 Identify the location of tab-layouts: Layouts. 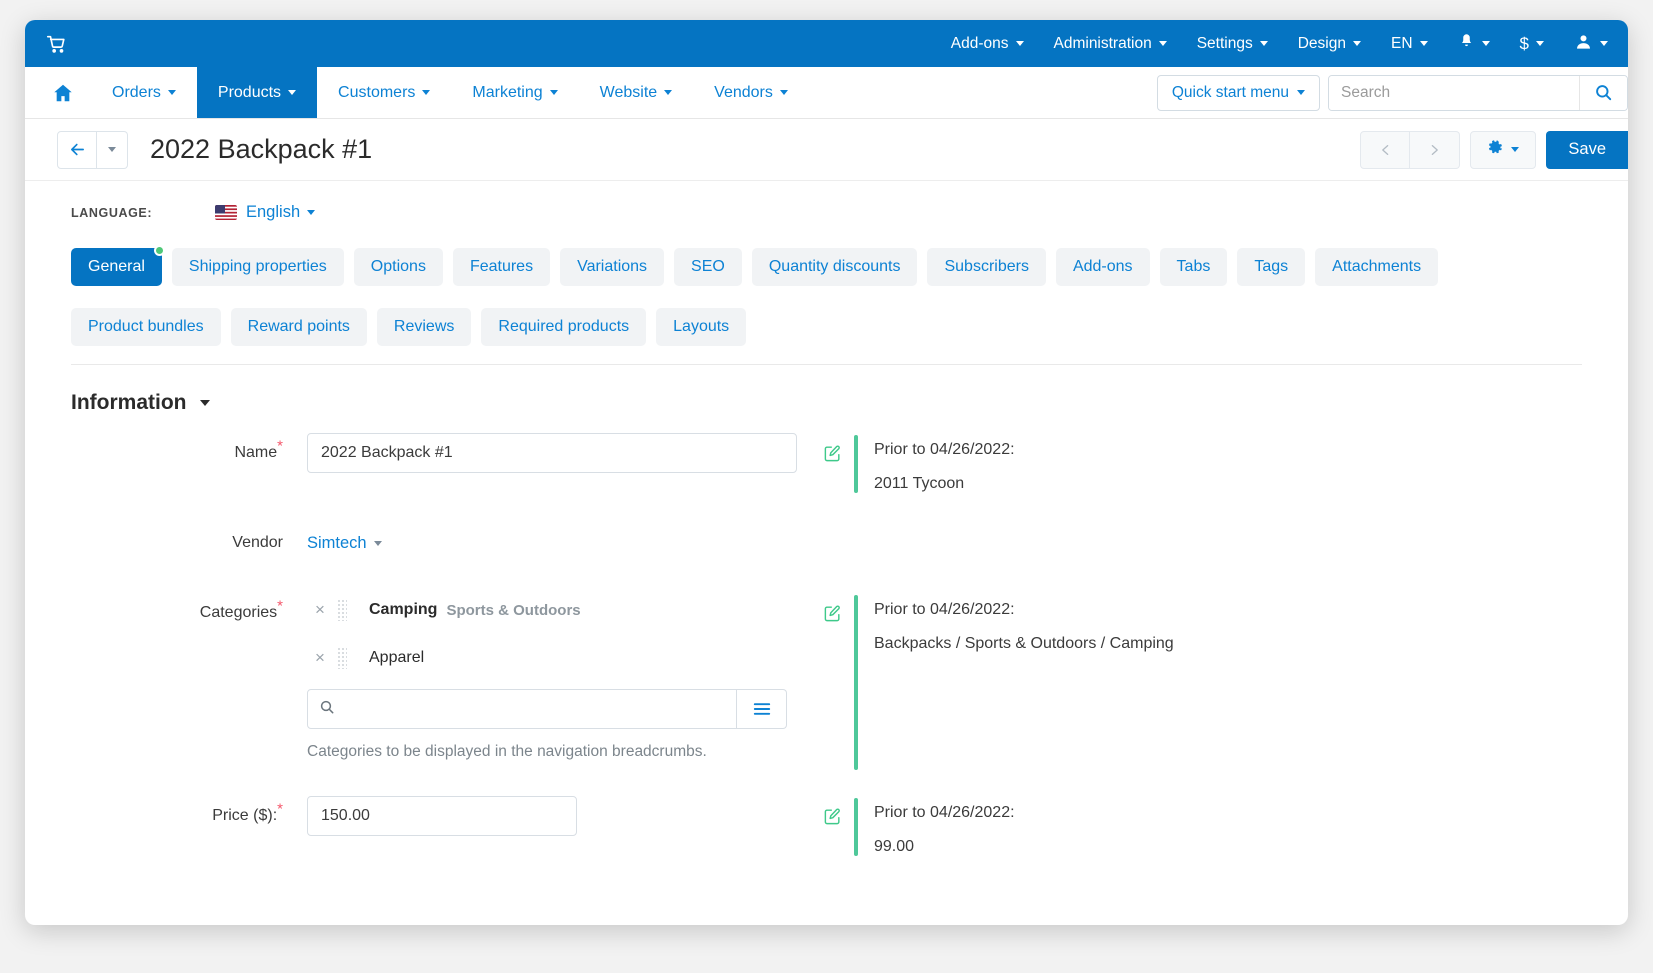
(701, 327).